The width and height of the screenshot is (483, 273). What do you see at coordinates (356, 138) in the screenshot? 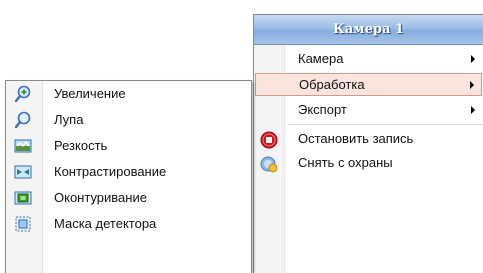
I see `menu-item-label: Остановить запись` at bounding box center [356, 138].